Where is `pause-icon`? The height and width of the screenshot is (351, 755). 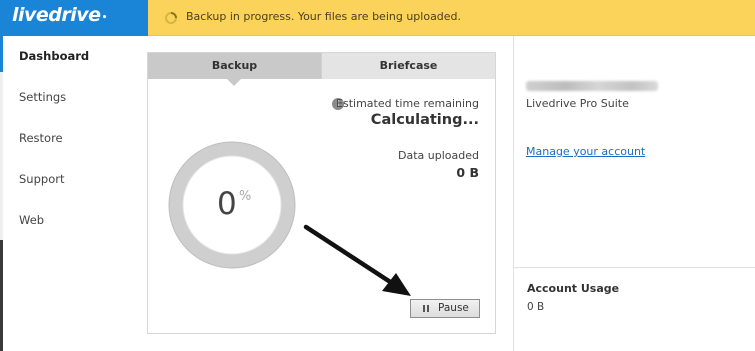 pause-icon is located at coordinates (426, 308).